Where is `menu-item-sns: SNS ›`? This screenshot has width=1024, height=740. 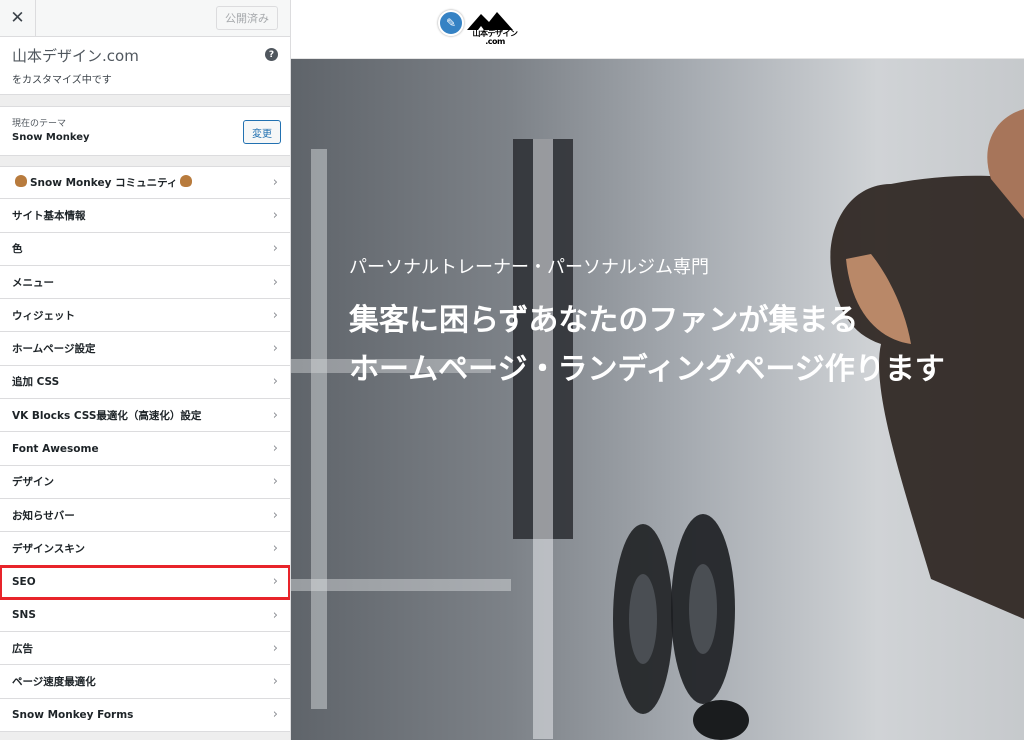
menu-item-sns: SNS › is located at coordinates (145, 615).